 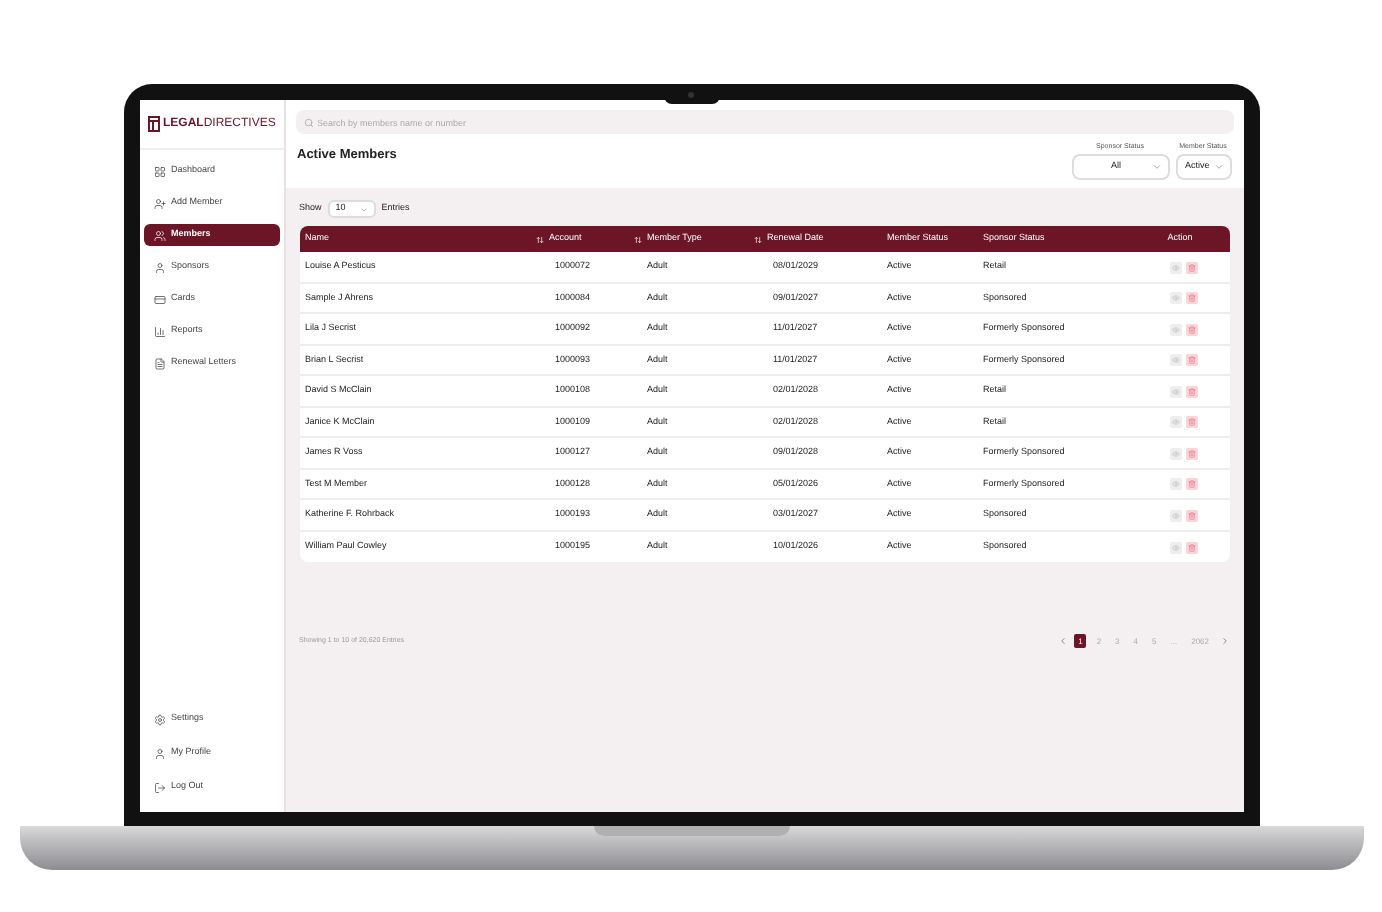 What do you see at coordinates (159, 363) in the screenshot?
I see `document-icon` at bounding box center [159, 363].